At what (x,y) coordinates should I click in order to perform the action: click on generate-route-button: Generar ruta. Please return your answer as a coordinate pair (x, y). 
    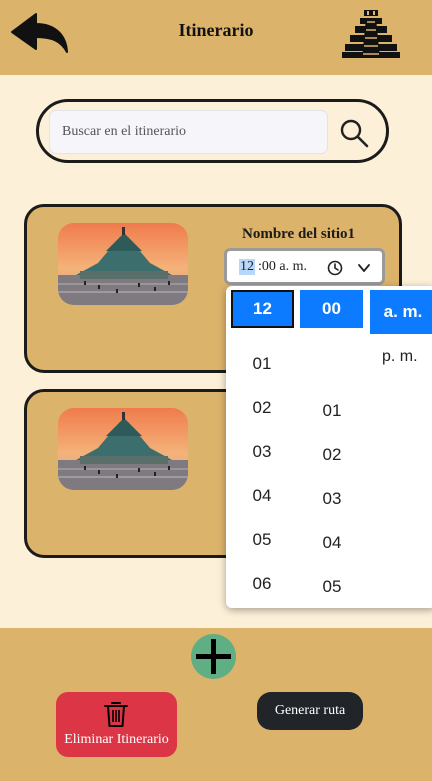
    Looking at the image, I should click on (310, 711).